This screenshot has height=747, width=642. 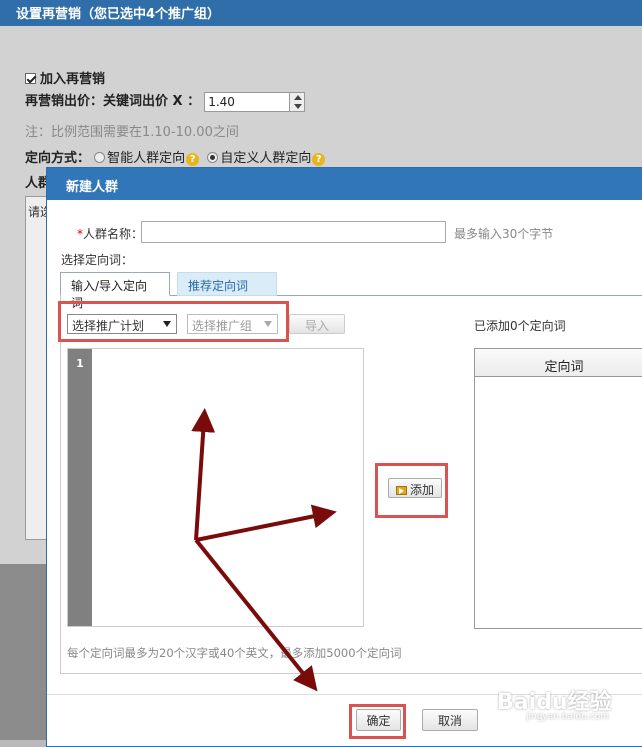 What do you see at coordinates (298, 97) in the screenshot?
I see `stepper-up-icon` at bounding box center [298, 97].